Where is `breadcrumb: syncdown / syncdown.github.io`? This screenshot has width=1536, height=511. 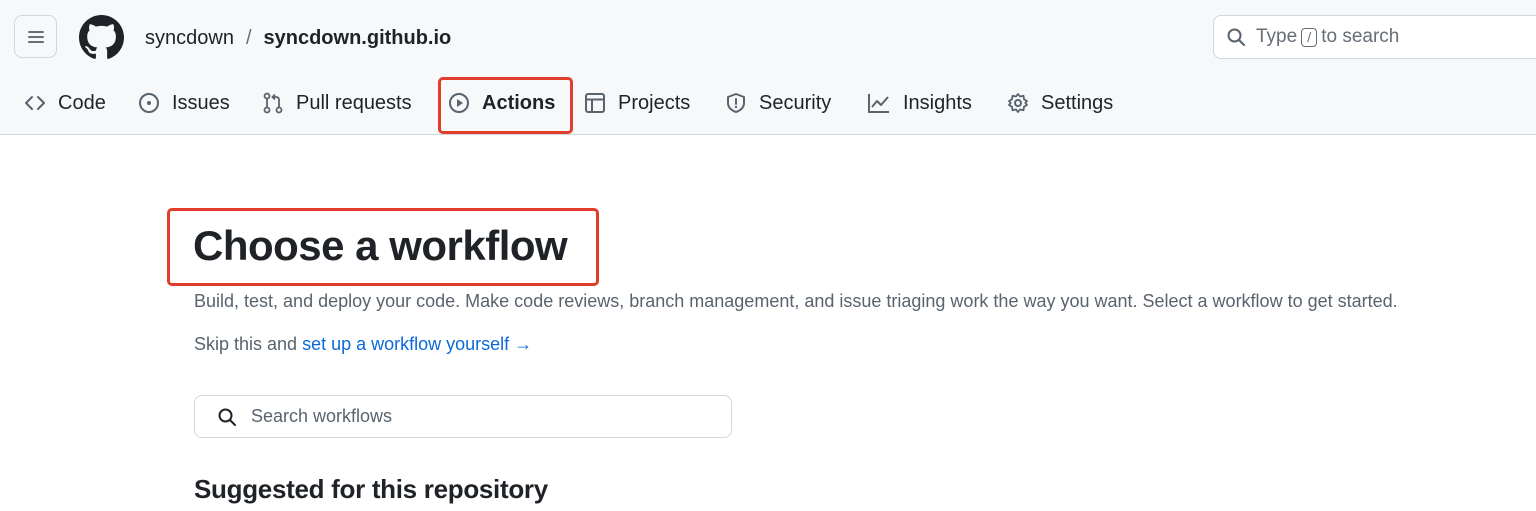
breadcrumb: syncdown / syncdown.github.io is located at coordinates (298, 38).